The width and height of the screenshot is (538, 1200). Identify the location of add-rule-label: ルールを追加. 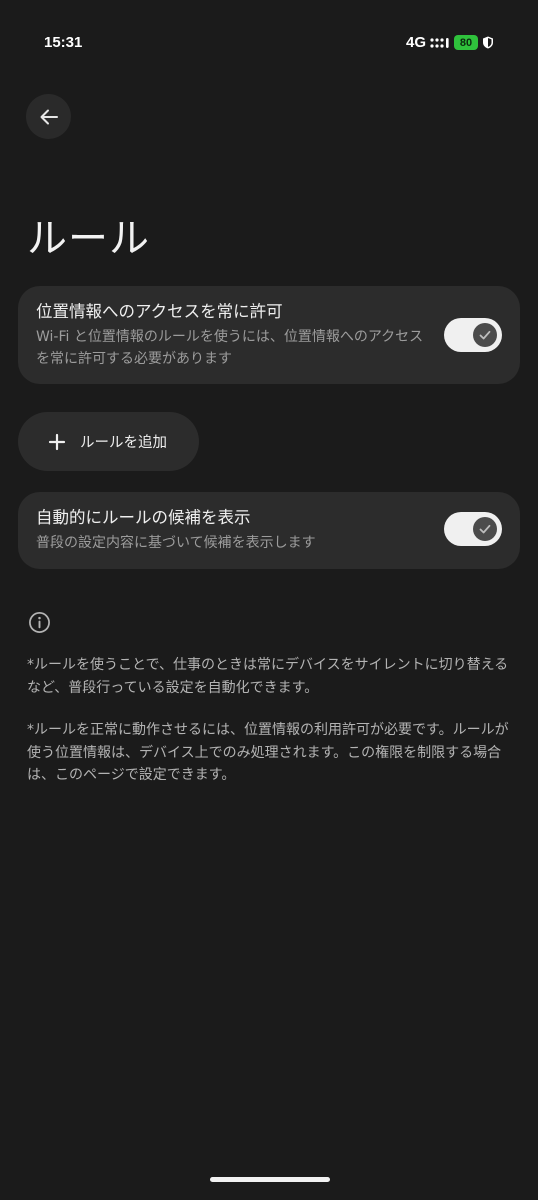
(123, 443).